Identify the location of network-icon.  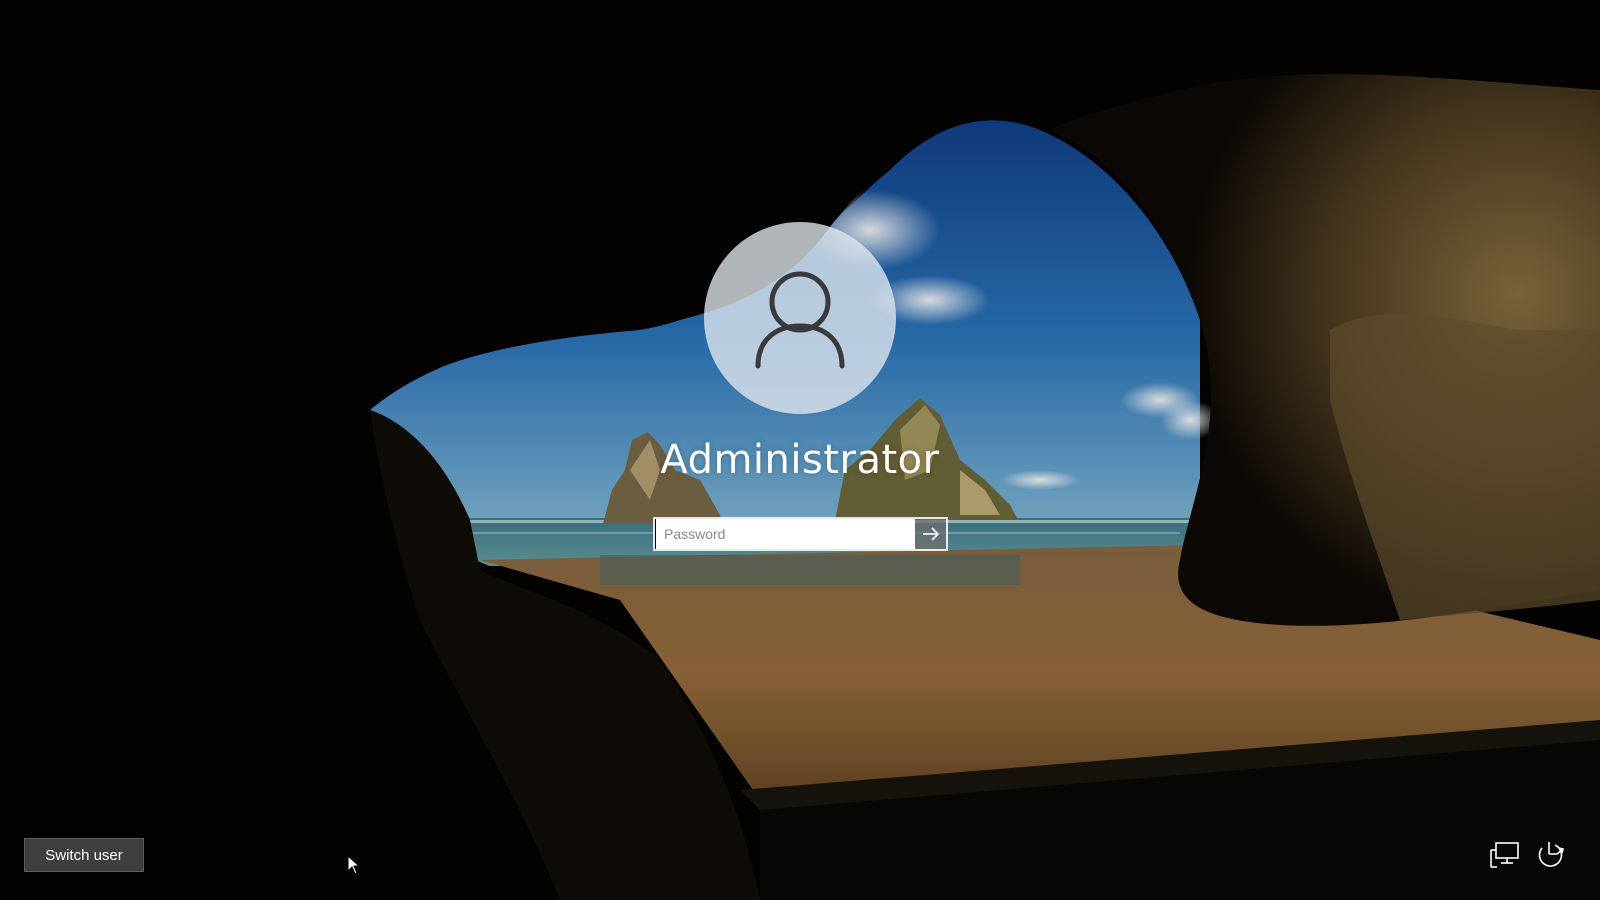
(1504, 855).